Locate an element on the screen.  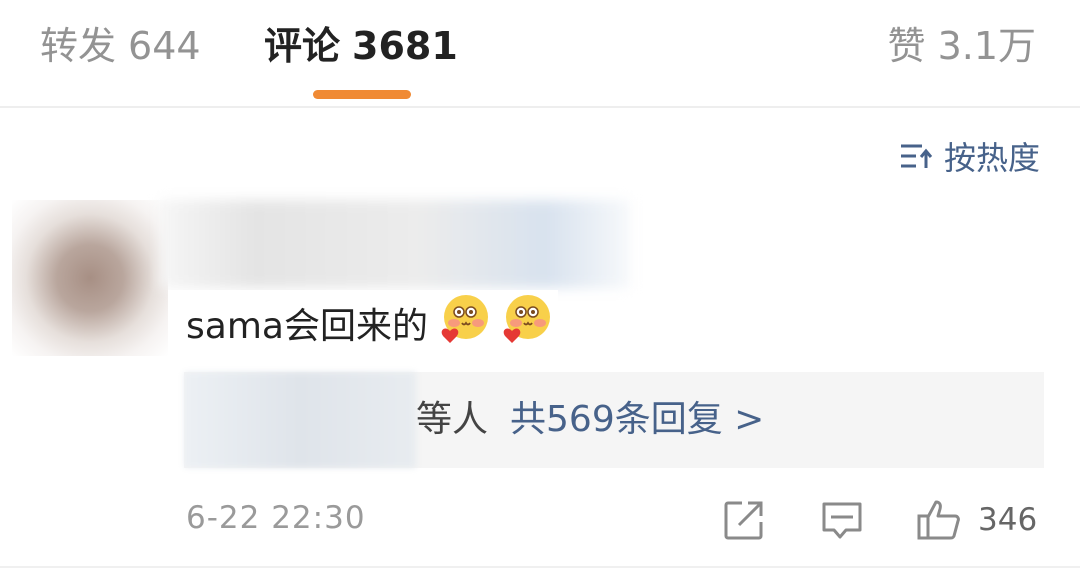
sort-icon is located at coordinates (916, 156).